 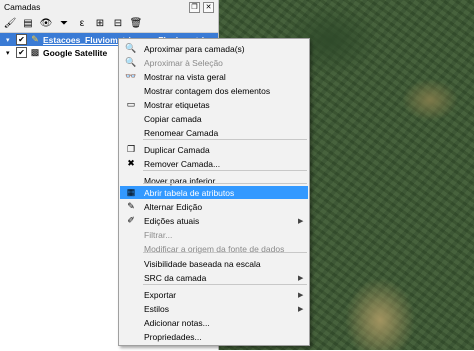 What do you see at coordinates (214, 220) in the screenshot?
I see `menu-item: ✐ Edições atuais ▶` at bounding box center [214, 220].